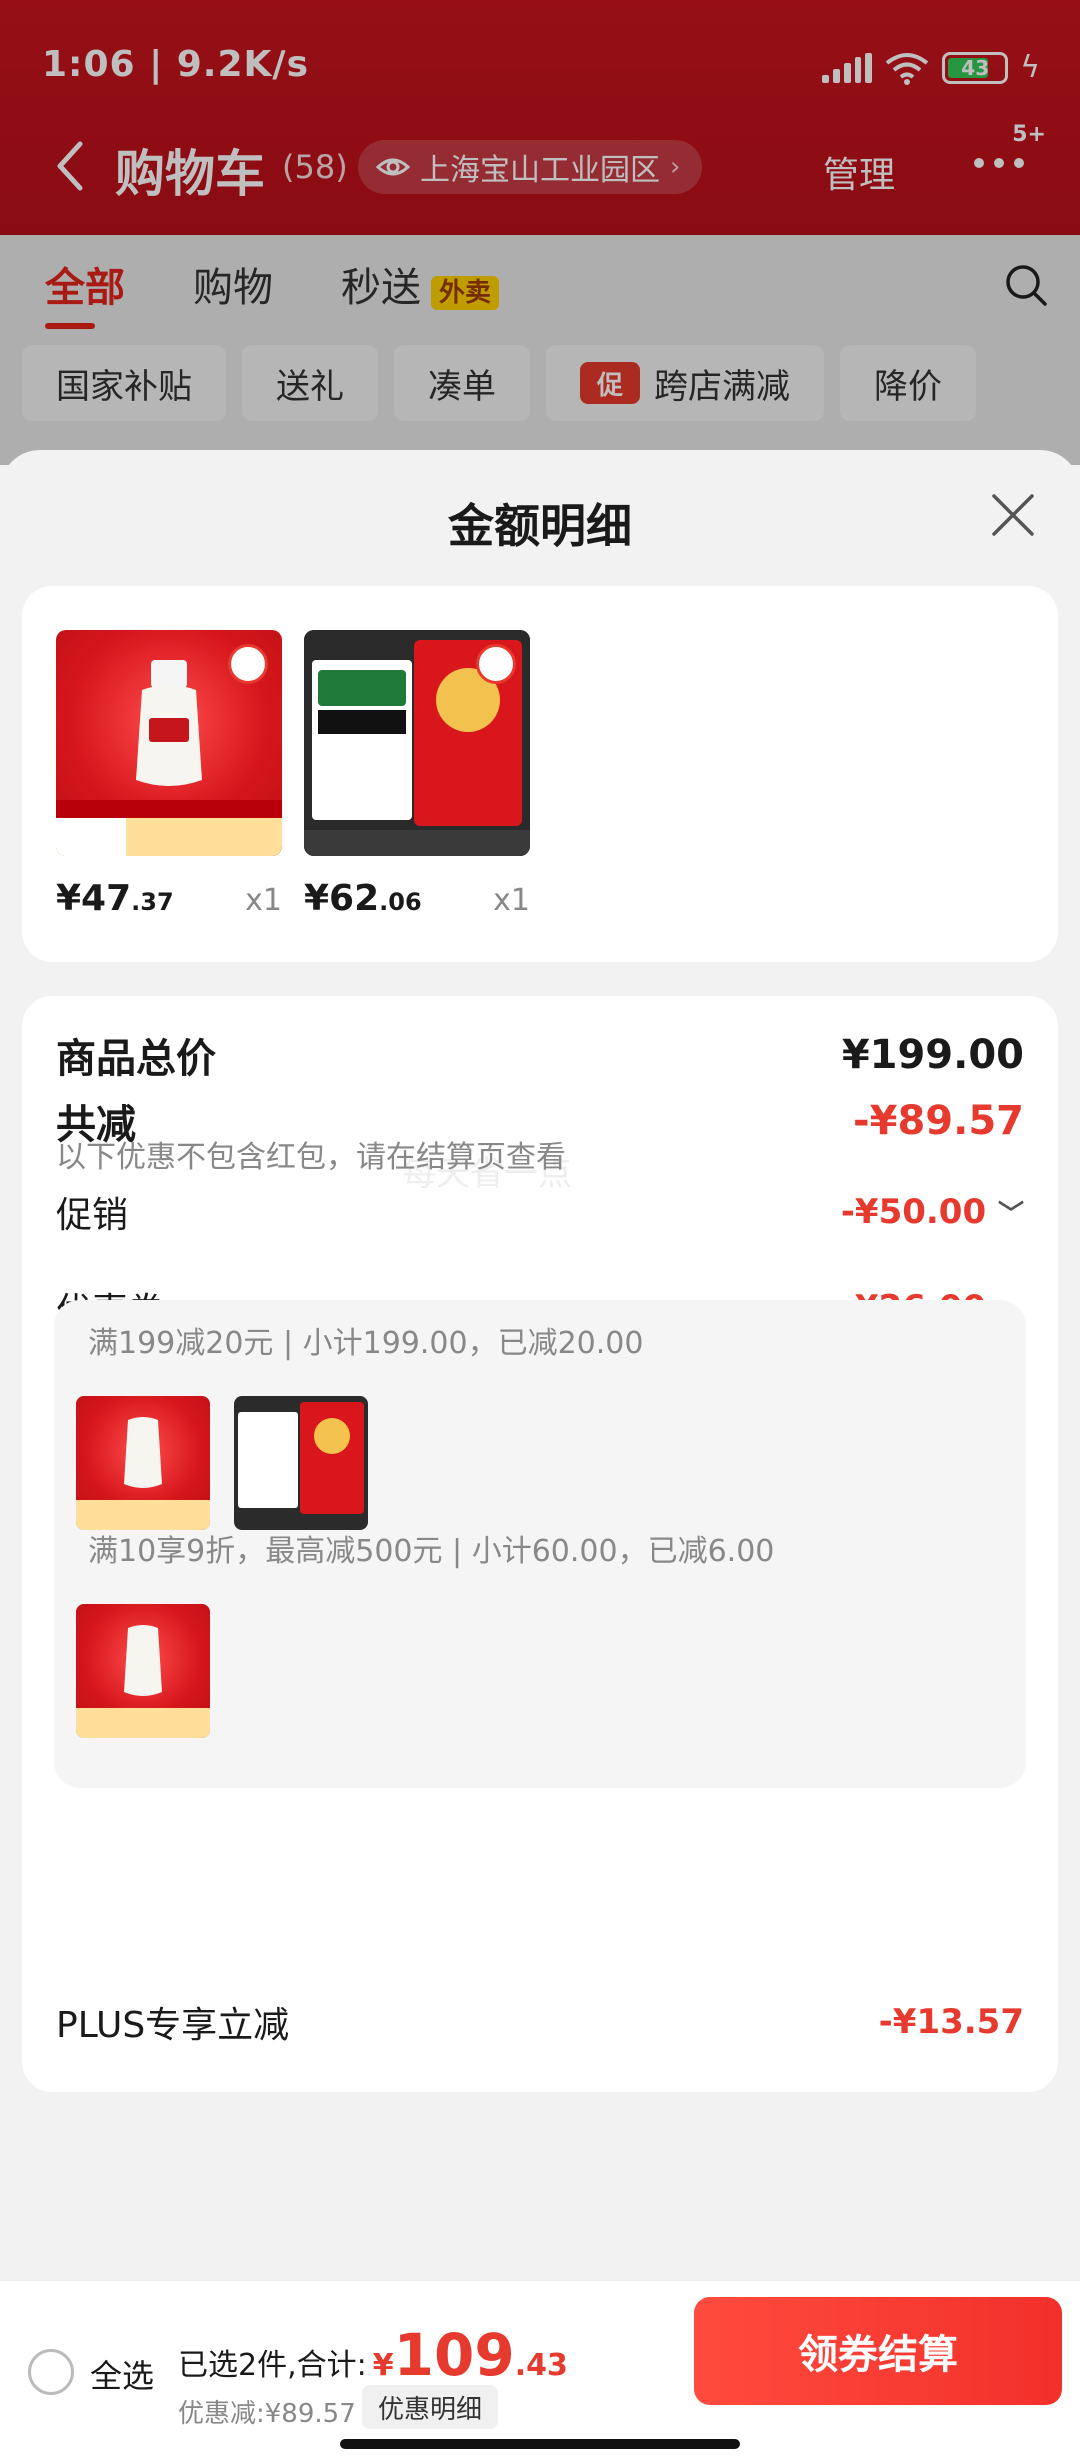 The image size is (1080, 2460). Describe the element at coordinates (951, 2022) in the screenshot. I see `plus-value: -¥13.57` at that location.